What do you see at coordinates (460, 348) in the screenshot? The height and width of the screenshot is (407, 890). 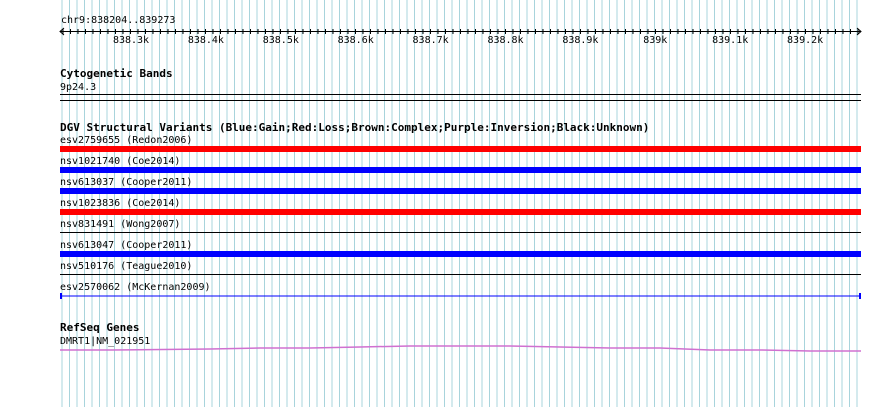 I see `refseq-gene-line` at bounding box center [460, 348].